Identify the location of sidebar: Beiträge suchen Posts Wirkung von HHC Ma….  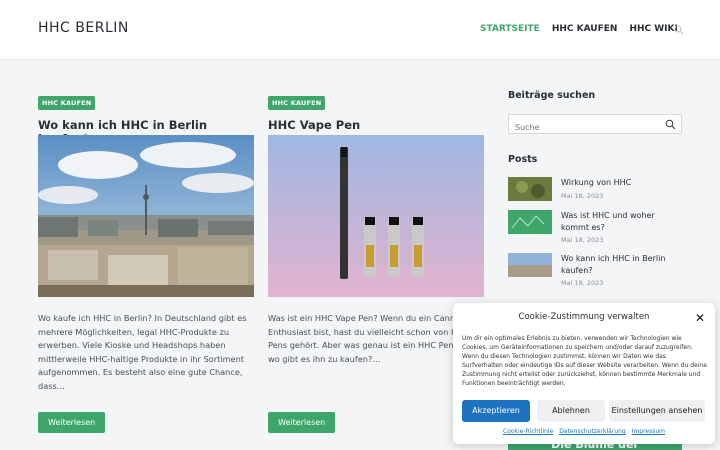
(596, 188).